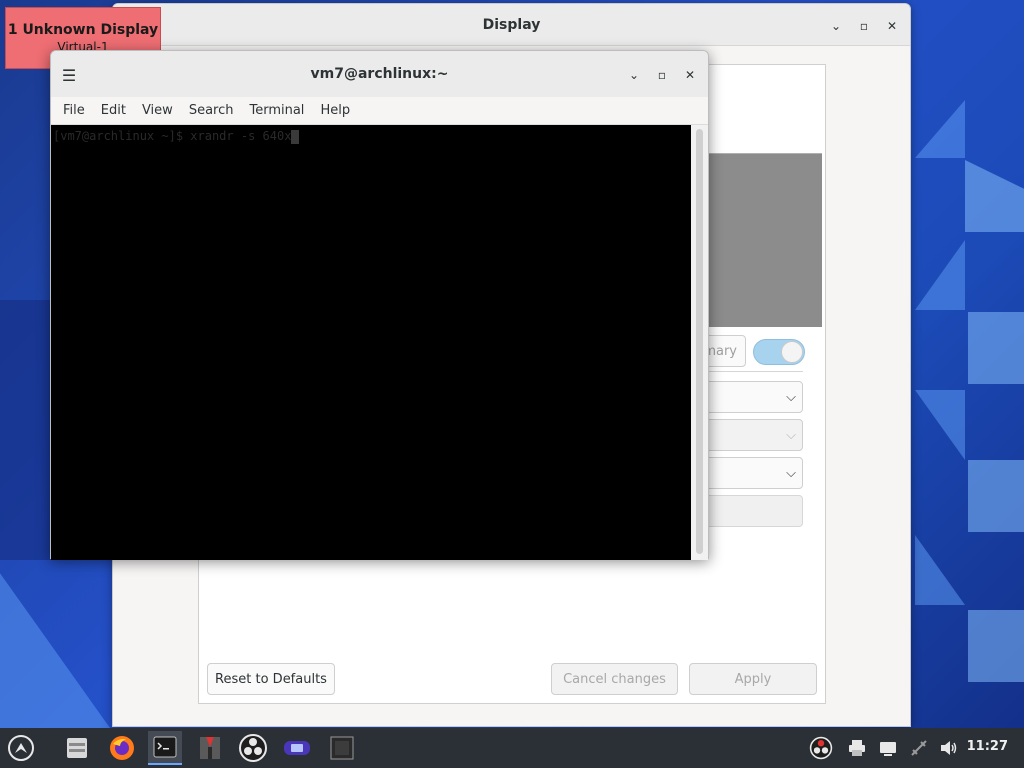 The height and width of the screenshot is (768, 1024). What do you see at coordinates (83, 30) in the screenshot?
I see `display-identifier-name: 1 Unknown Display` at bounding box center [83, 30].